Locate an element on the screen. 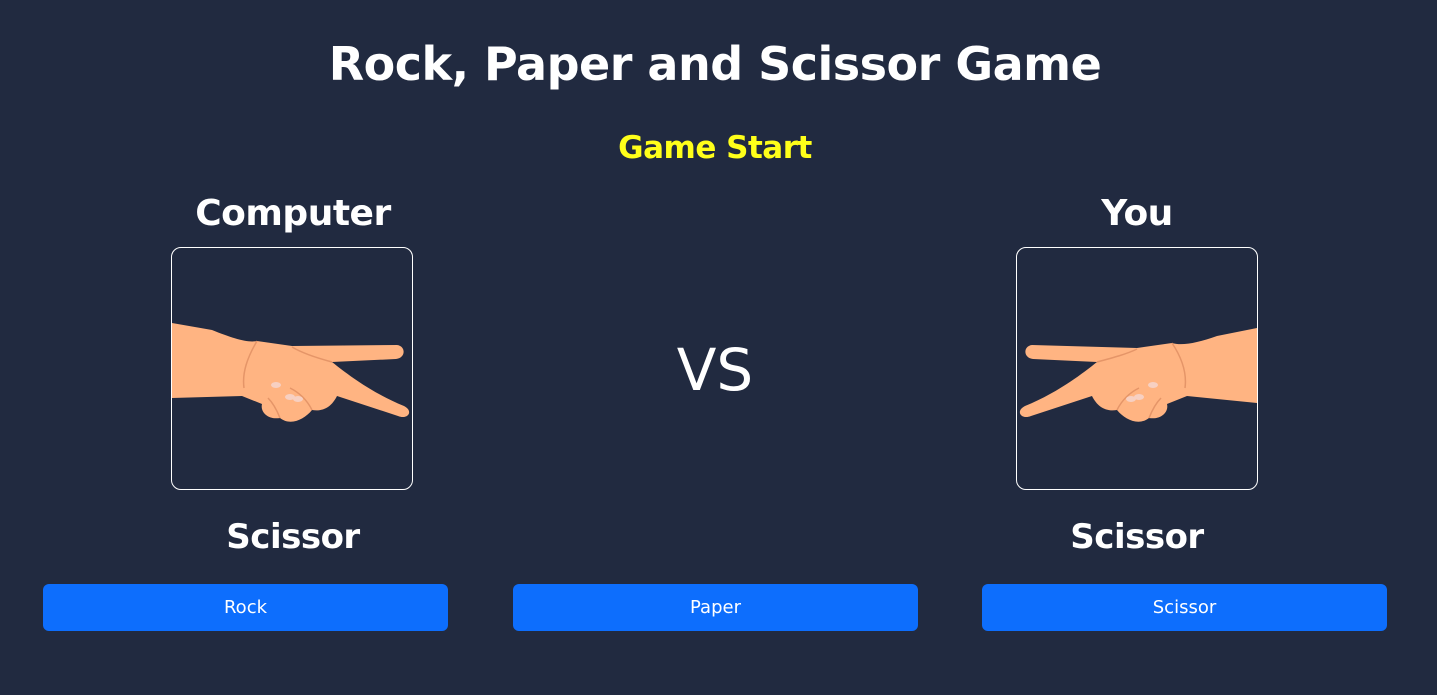 The width and height of the screenshot is (1437, 695). computer-hand is located at coordinates (291, 372).